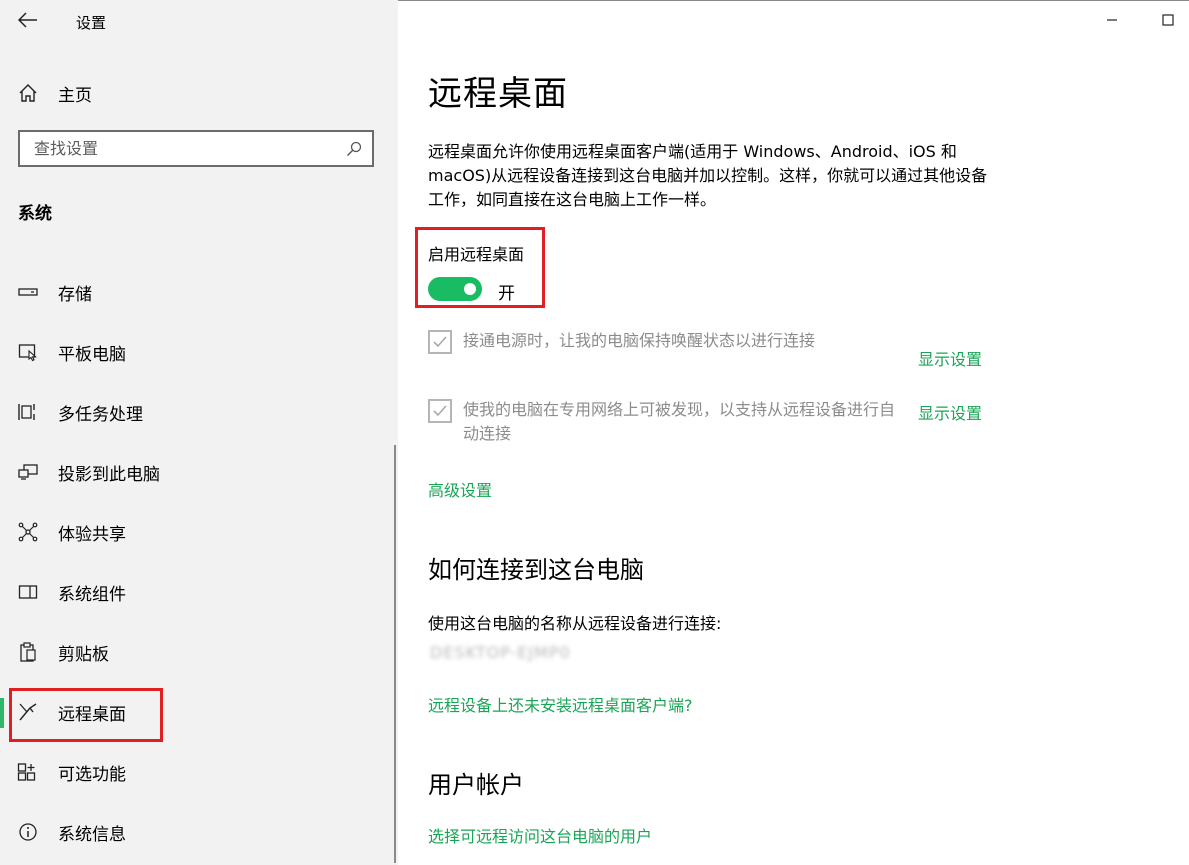 The width and height of the screenshot is (1189, 865). What do you see at coordinates (199, 292) in the screenshot?
I see `sidebar-item-storage: 存储` at bounding box center [199, 292].